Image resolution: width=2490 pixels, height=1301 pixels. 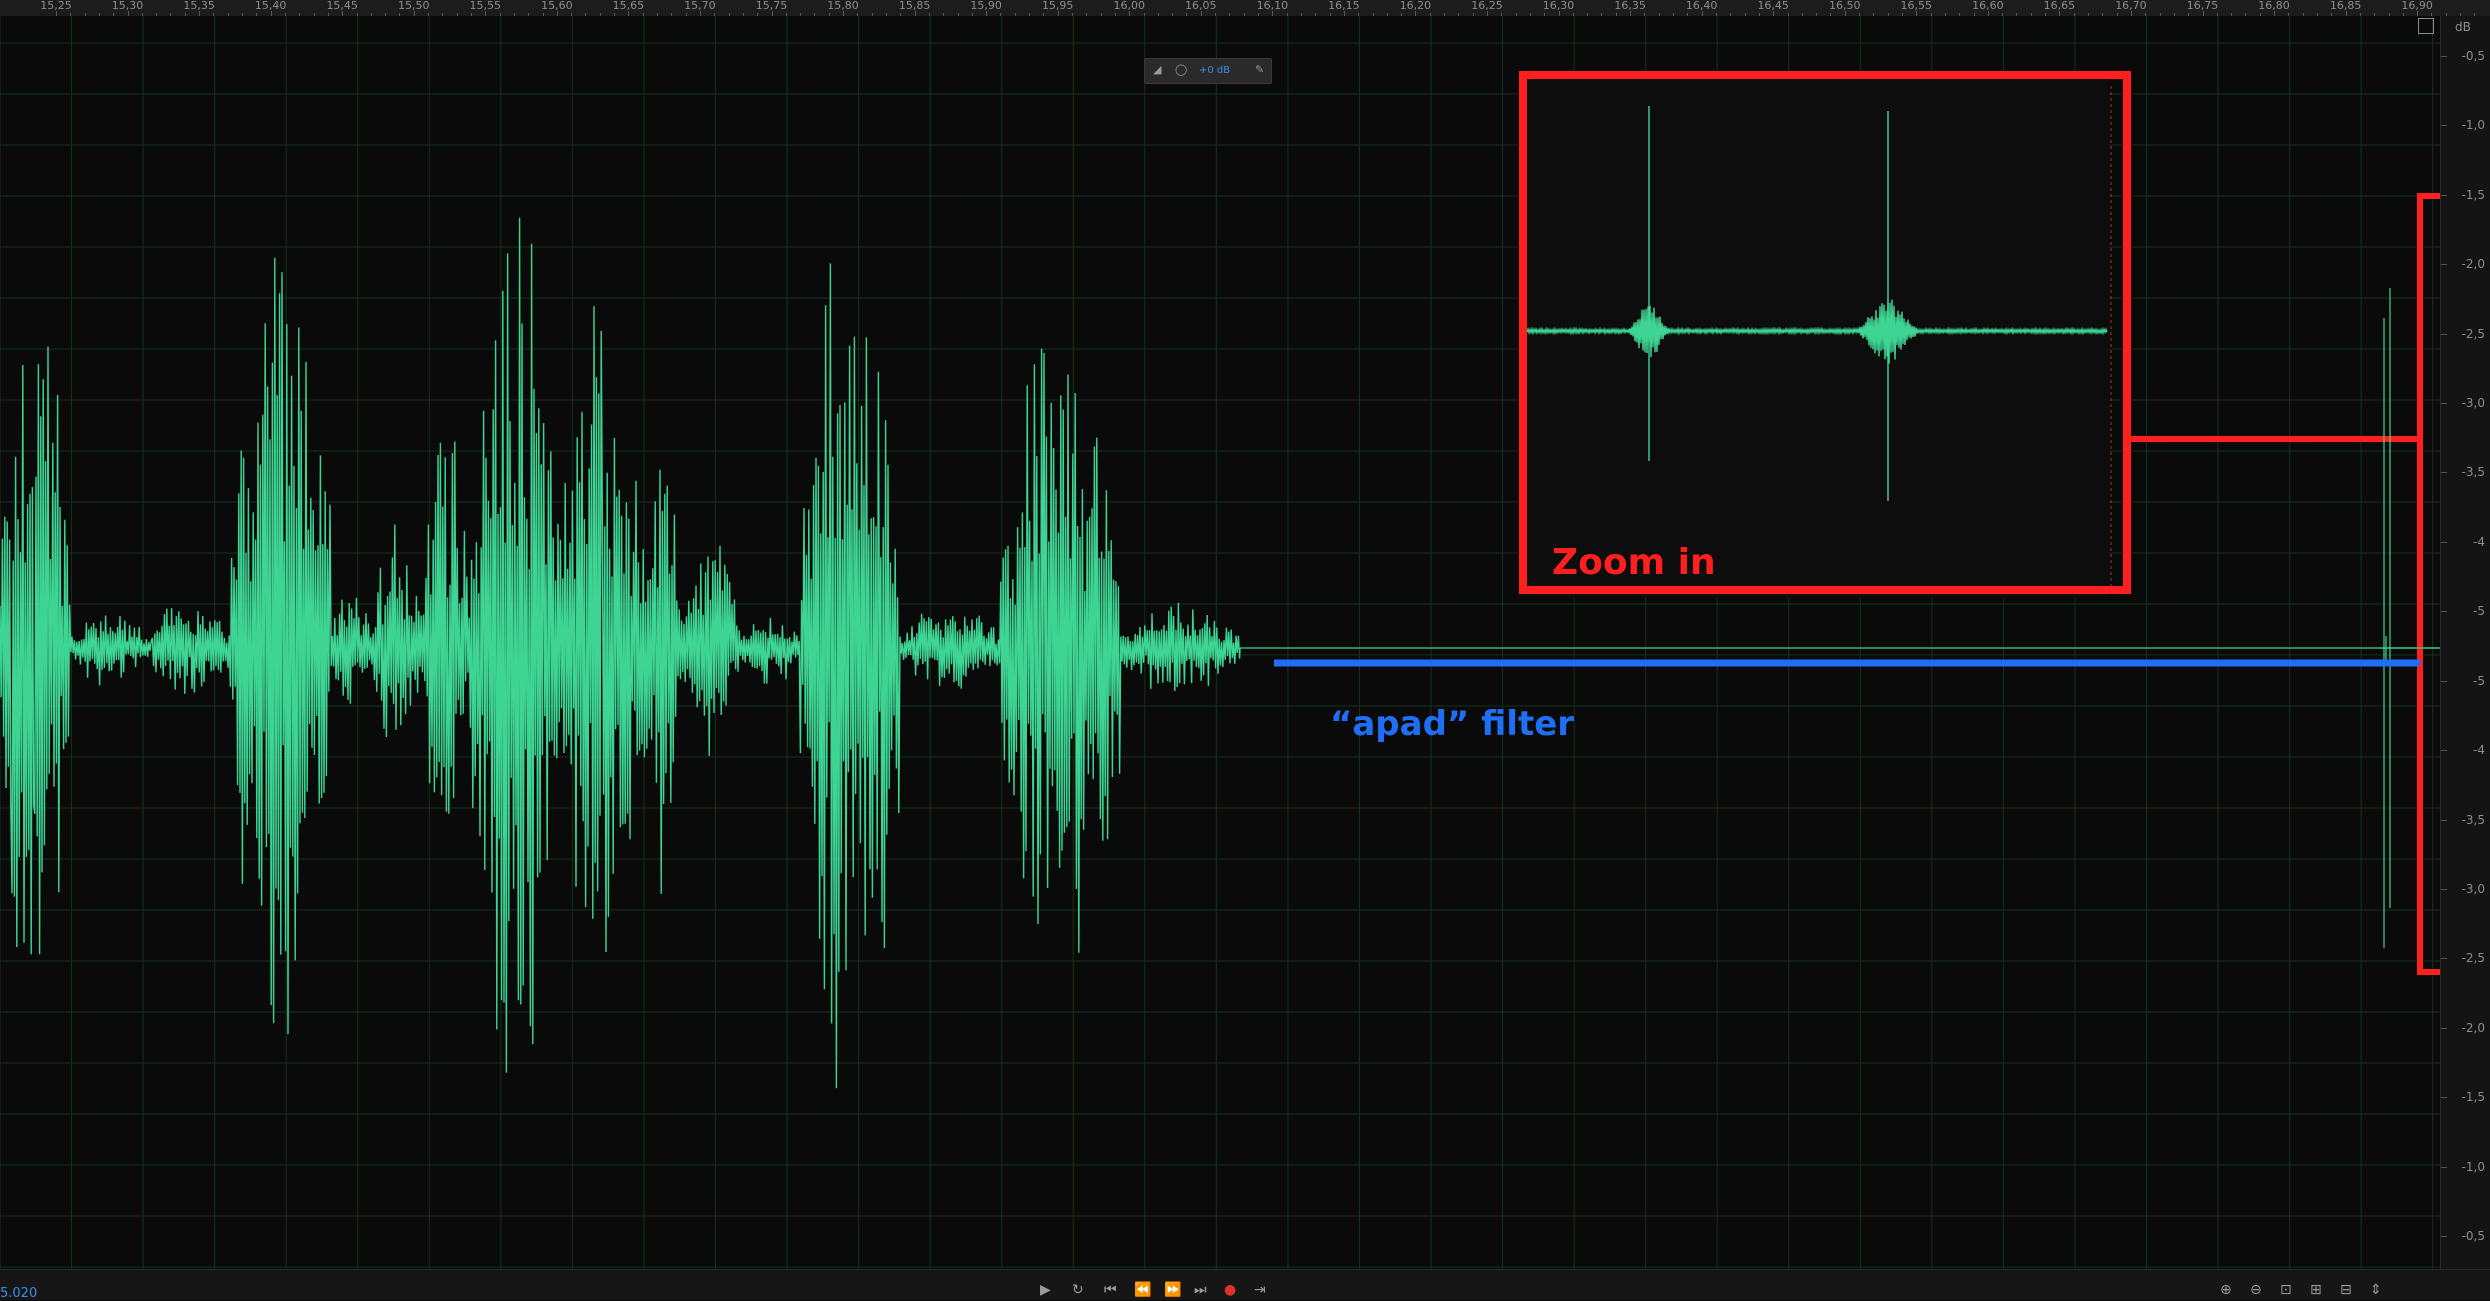 What do you see at coordinates (2376, 1290) in the screenshot?
I see `zoom-vertical-icon: ⇕` at bounding box center [2376, 1290].